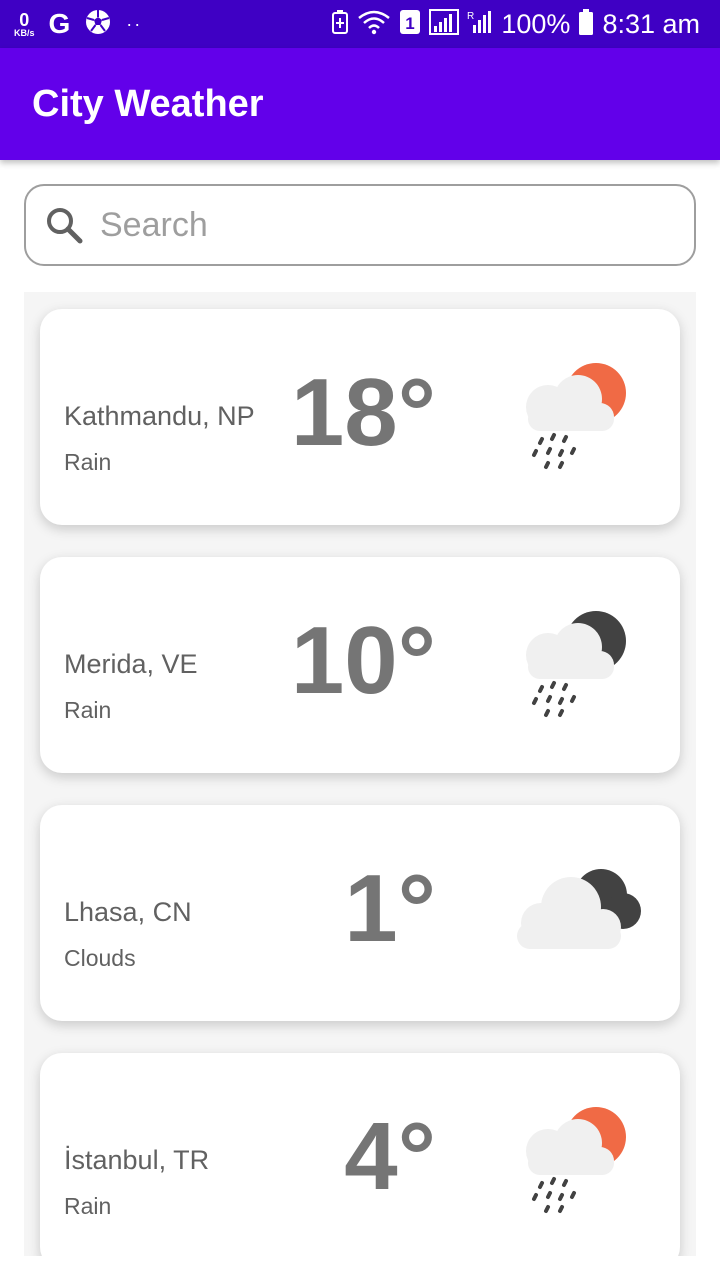 This screenshot has height=1280, width=720. What do you see at coordinates (98, 24) in the screenshot?
I see `football-icon` at bounding box center [98, 24].